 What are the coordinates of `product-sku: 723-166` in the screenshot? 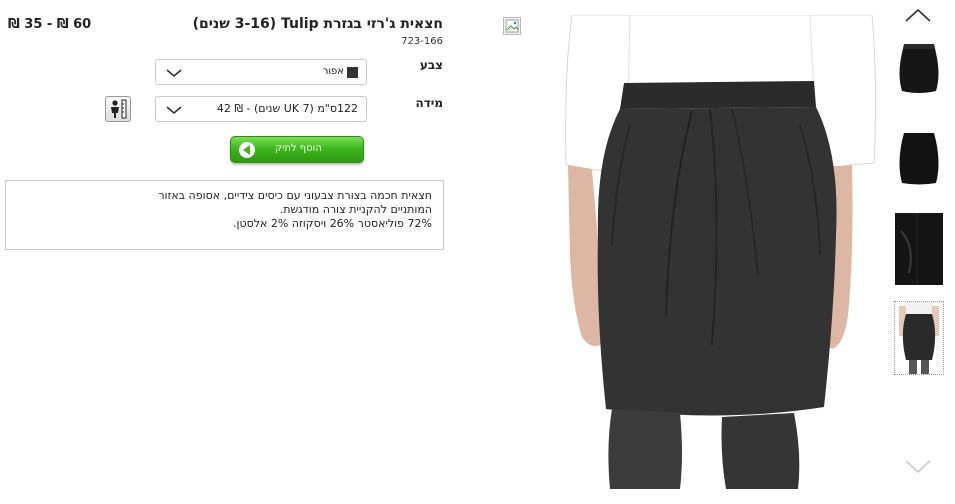 It's located at (422, 41).